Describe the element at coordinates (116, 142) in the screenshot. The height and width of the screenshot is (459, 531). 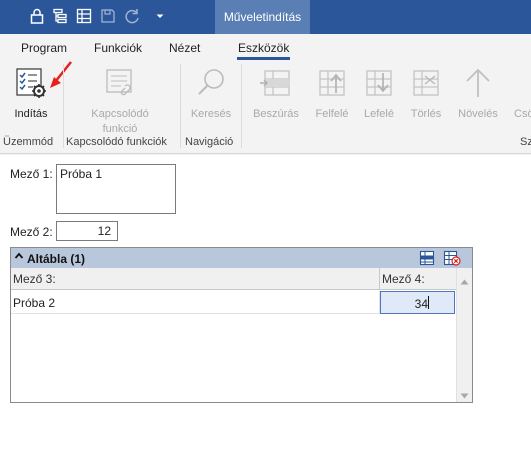
I see `group-kapcsolodo-funkciok: Kapcsolódó funkciók` at that location.